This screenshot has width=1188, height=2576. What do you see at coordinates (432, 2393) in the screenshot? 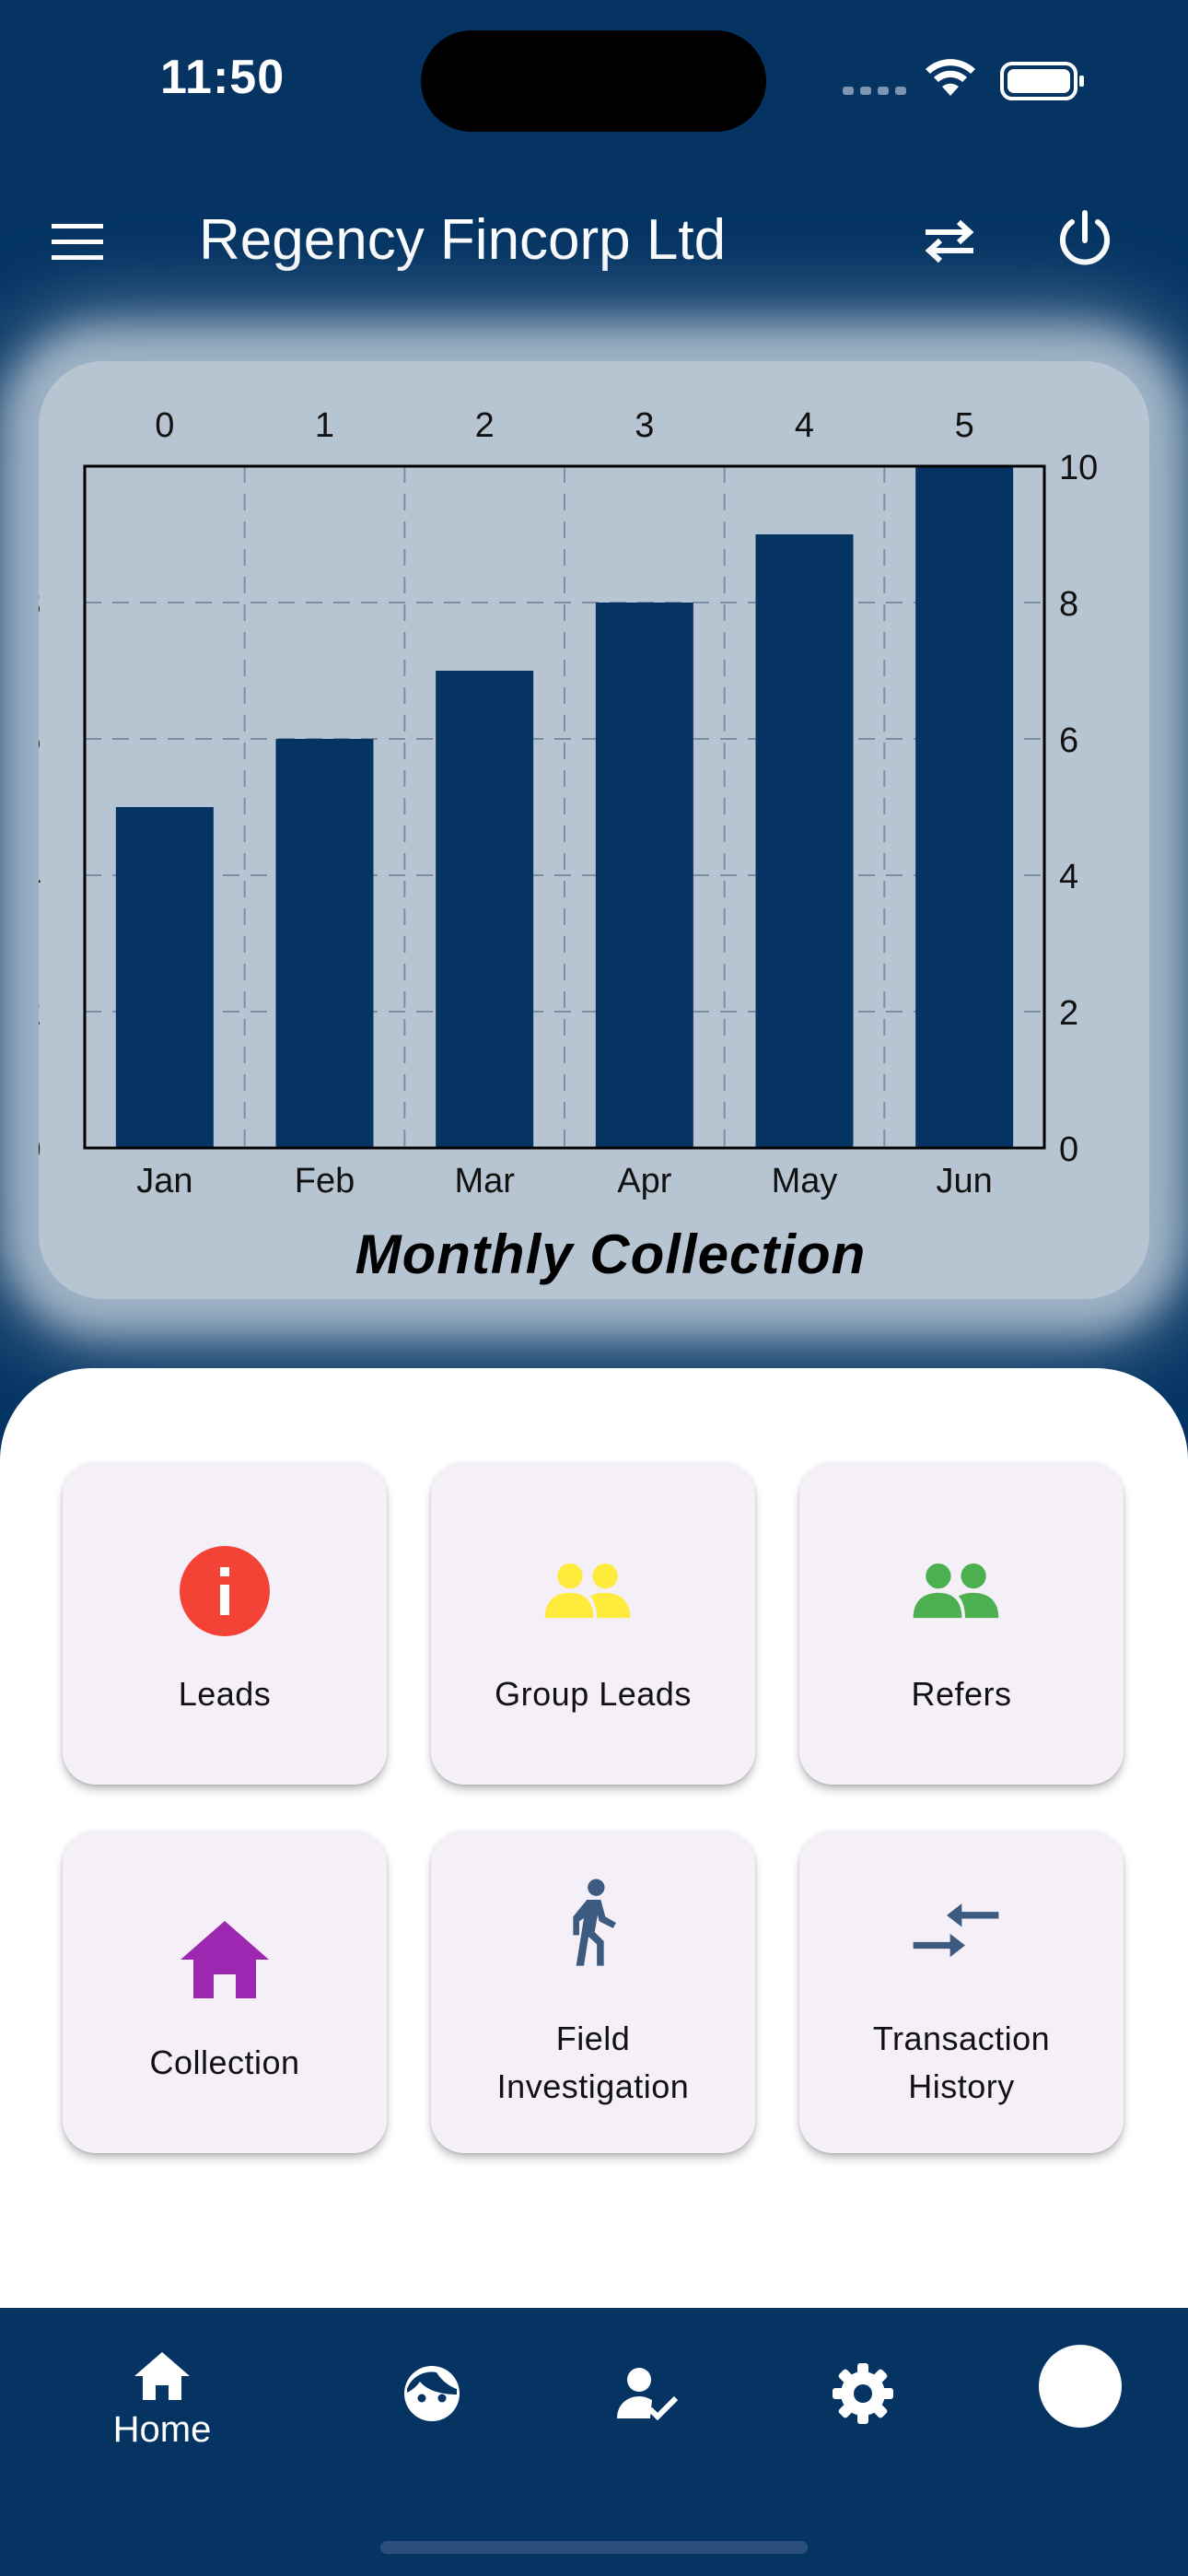
I see `face-icon` at bounding box center [432, 2393].